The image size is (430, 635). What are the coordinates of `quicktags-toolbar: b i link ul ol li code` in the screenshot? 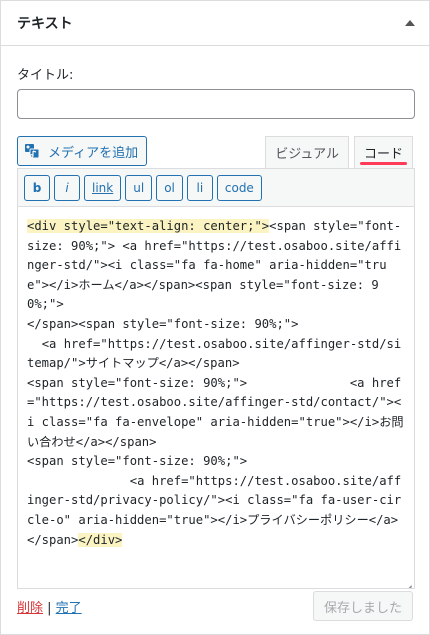 It's located at (216, 188).